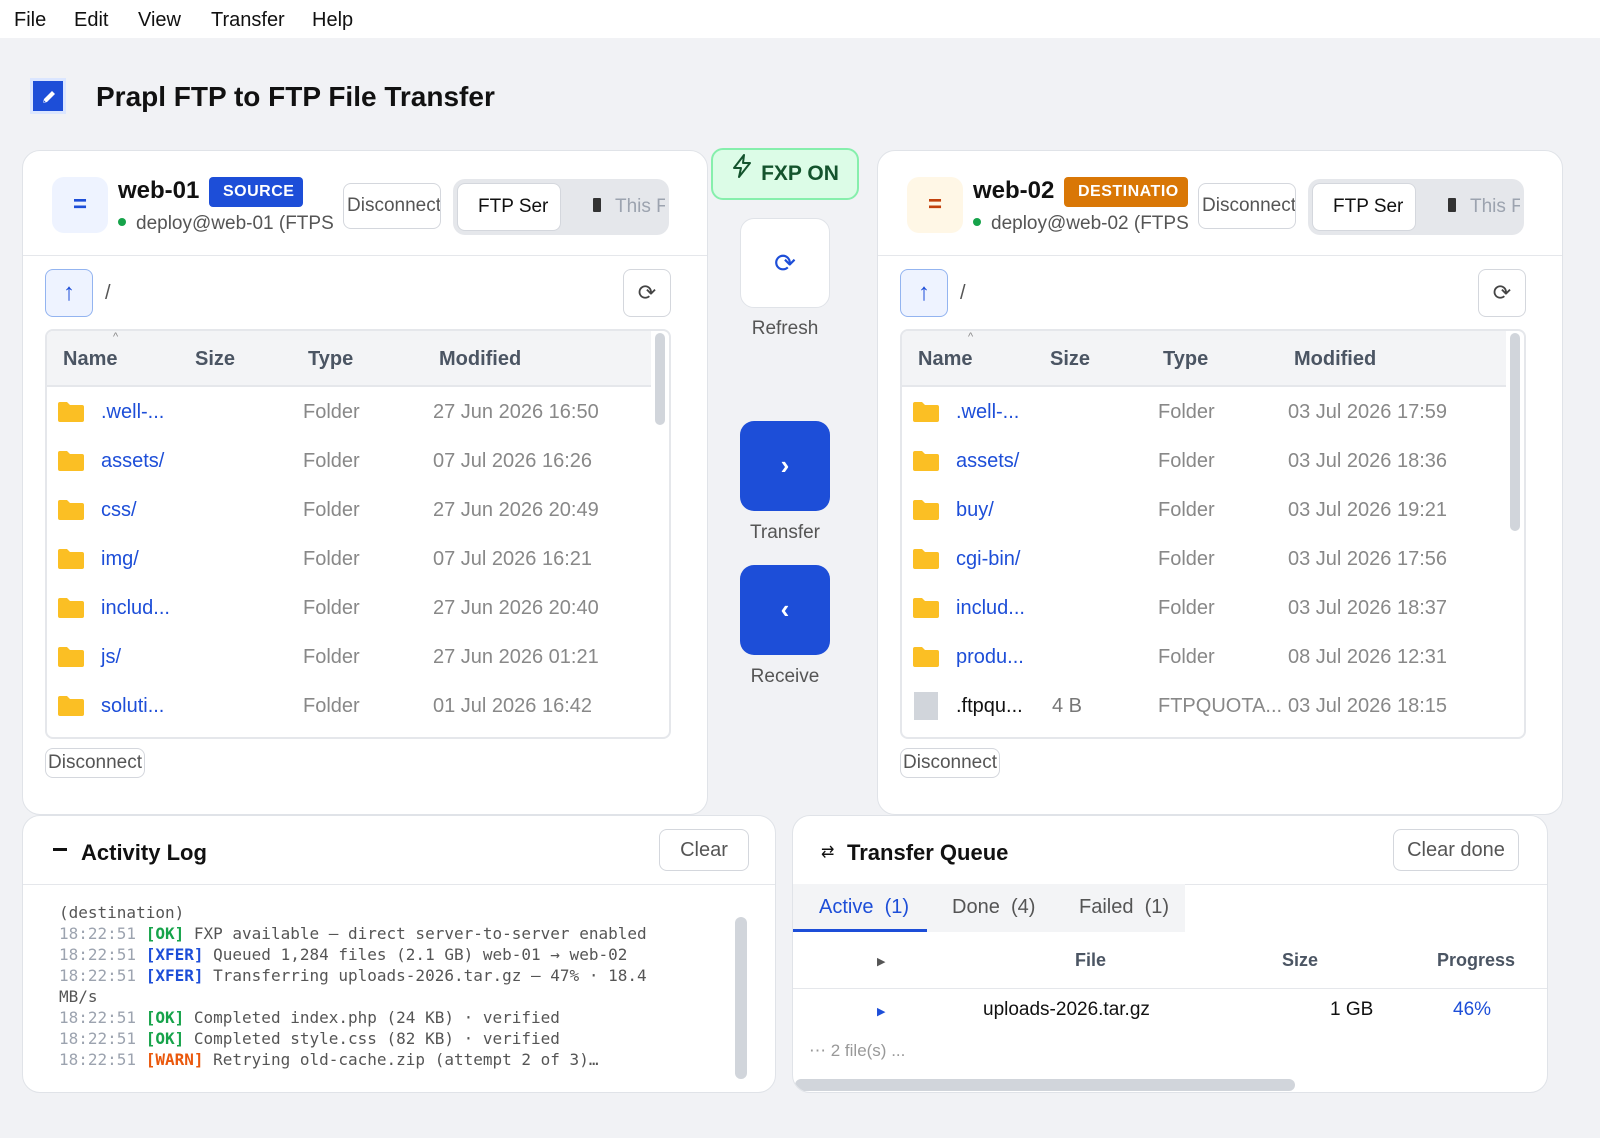 This screenshot has width=1600, height=1138. Describe the element at coordinates (975, 510) in the screenshot. I see `file-name: buy/` at that location.